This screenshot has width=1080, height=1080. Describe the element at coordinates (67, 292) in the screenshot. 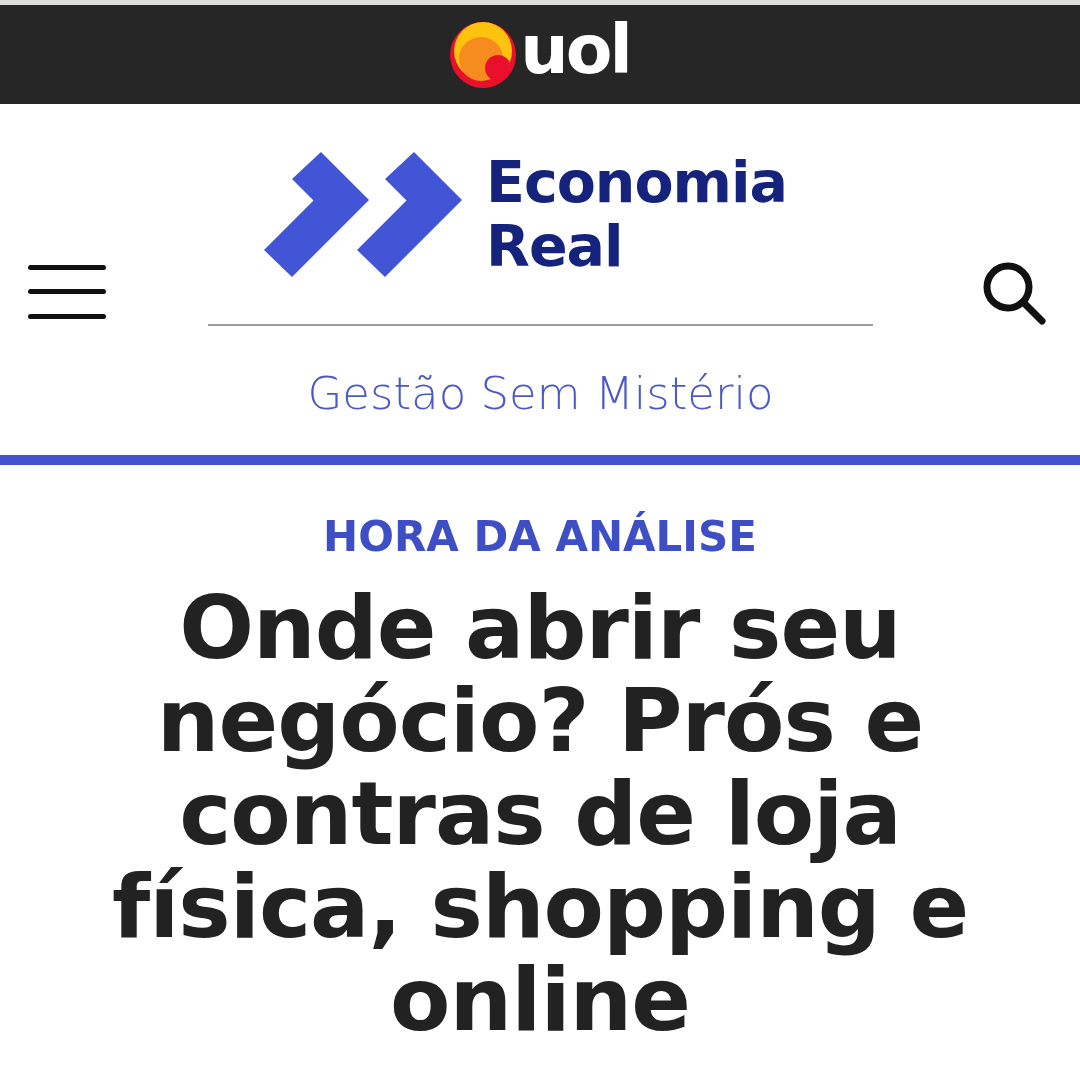

I see `menu-icon` at that location.